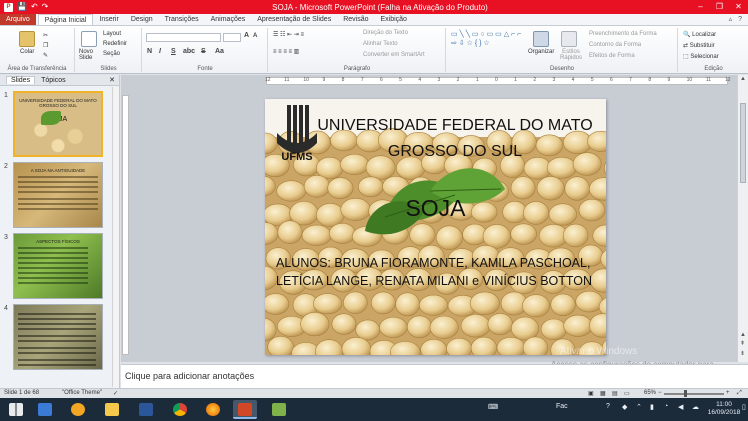  What do you see at coordinates (232, 37) in the screenshot?
I see `font-size-combo` at bounding box center [232, 37].